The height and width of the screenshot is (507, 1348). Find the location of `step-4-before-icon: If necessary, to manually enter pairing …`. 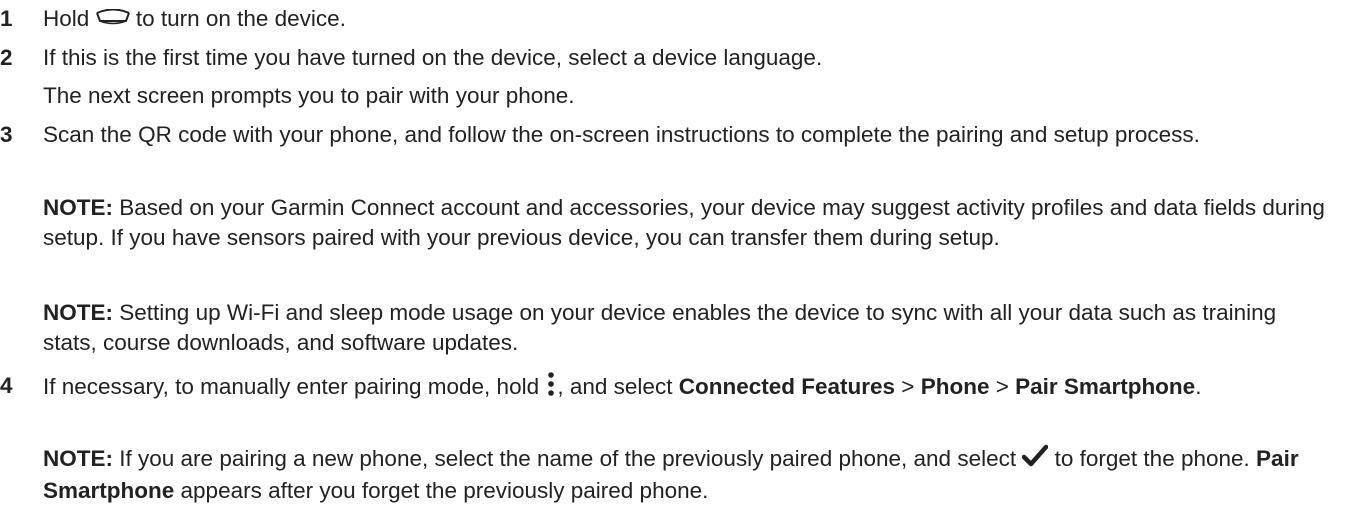

step-4-before-icon: If necessary, to manually enter pairing … is located at coordinates (291, 386).